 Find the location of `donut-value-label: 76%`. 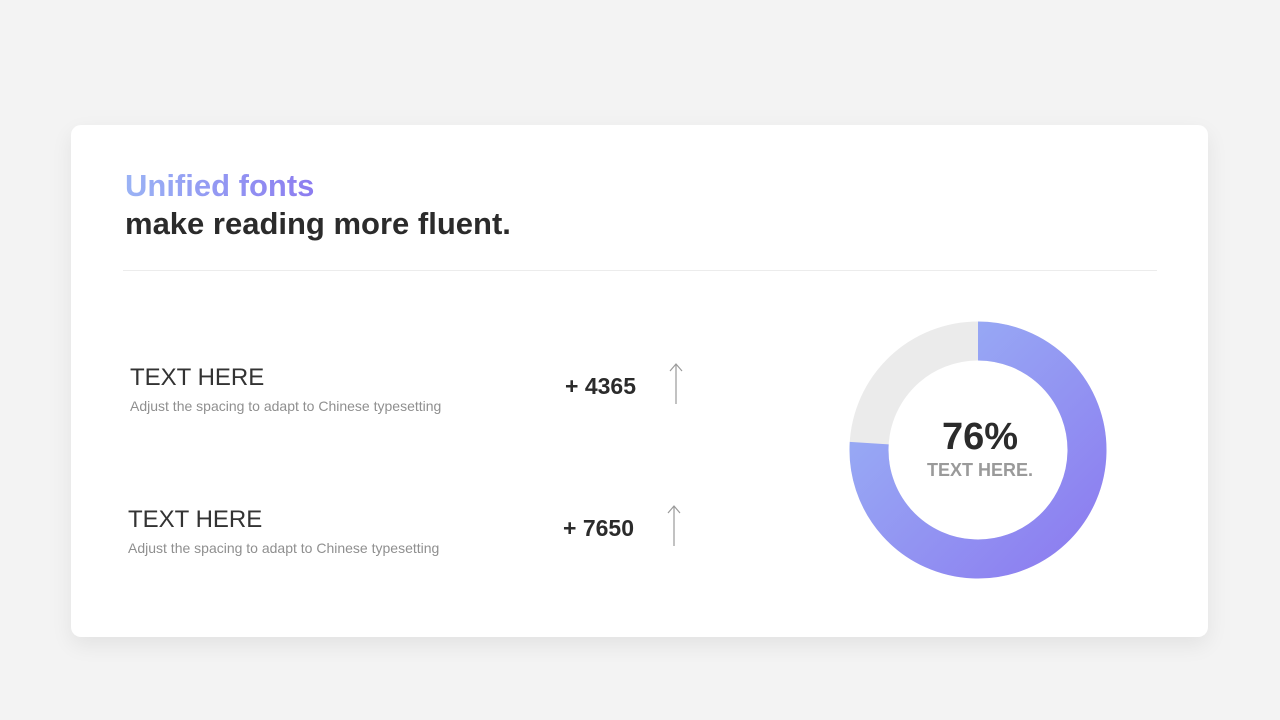

donut-value-label: 76% is located at coordinates (980, 437).